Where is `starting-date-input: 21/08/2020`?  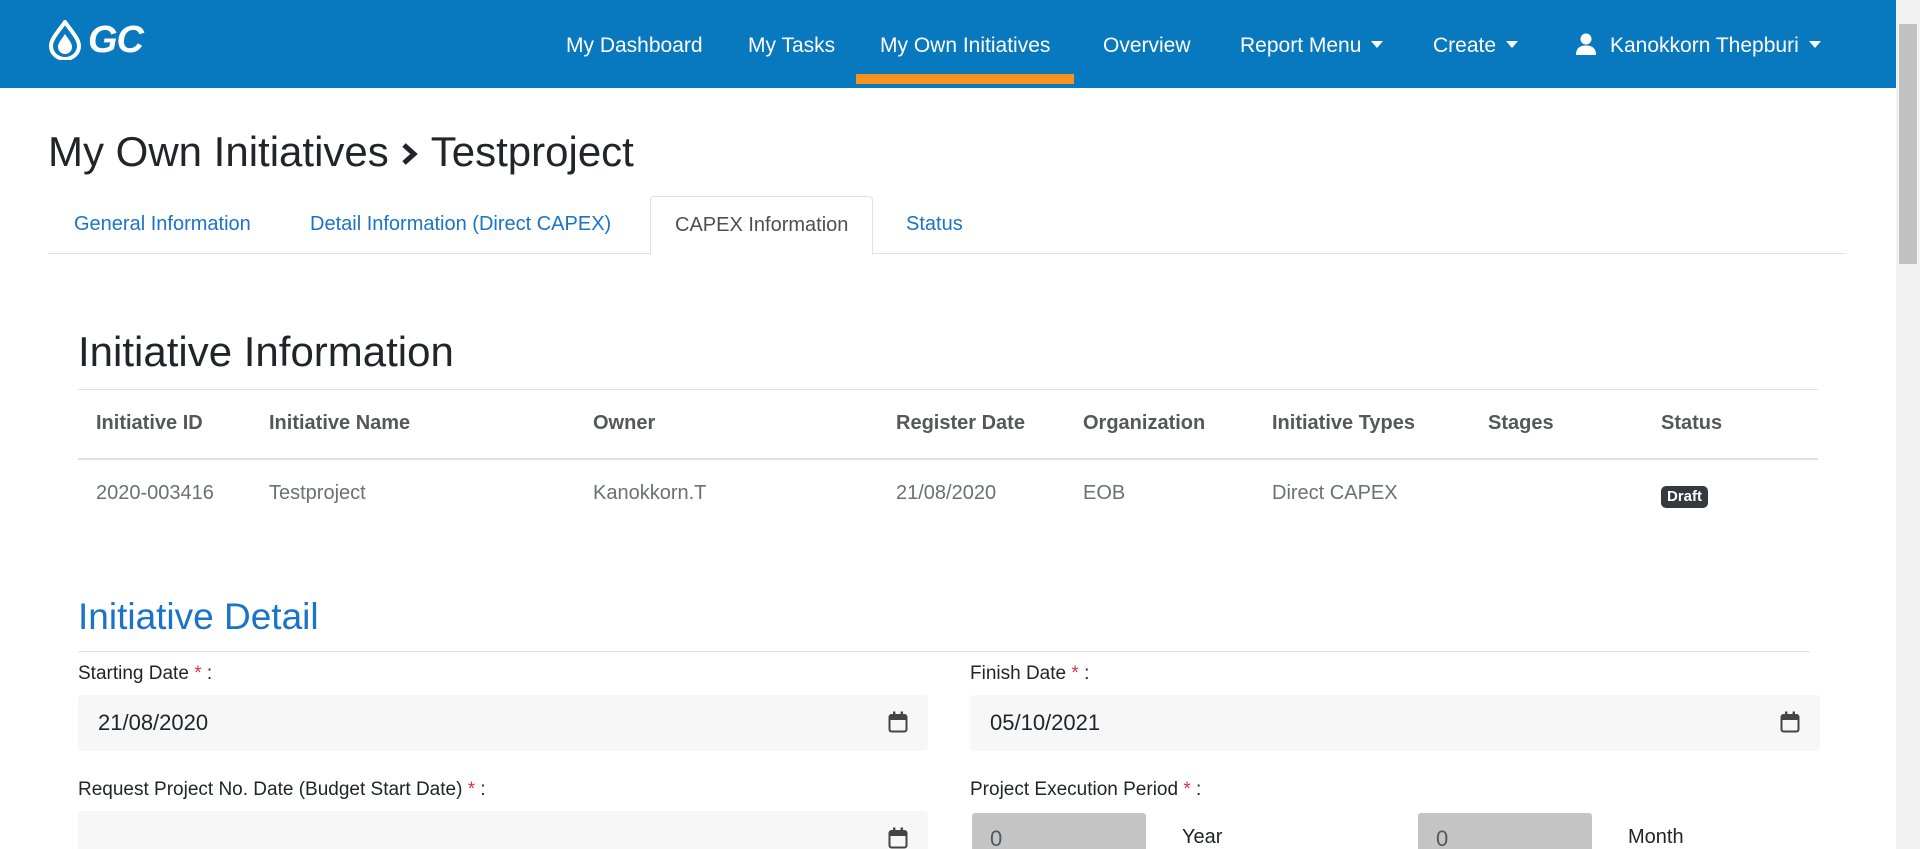 starting-date-input: 21/08/2020 is located at coordinates (503, 723).